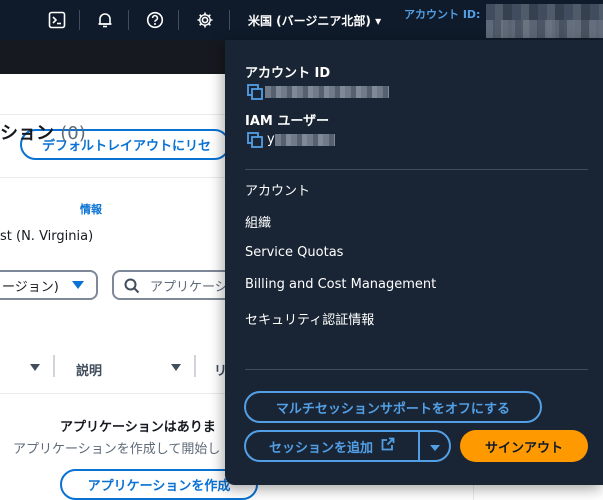  I want to click on create-application-label: アプリケーションを作成, so click(159, 486).